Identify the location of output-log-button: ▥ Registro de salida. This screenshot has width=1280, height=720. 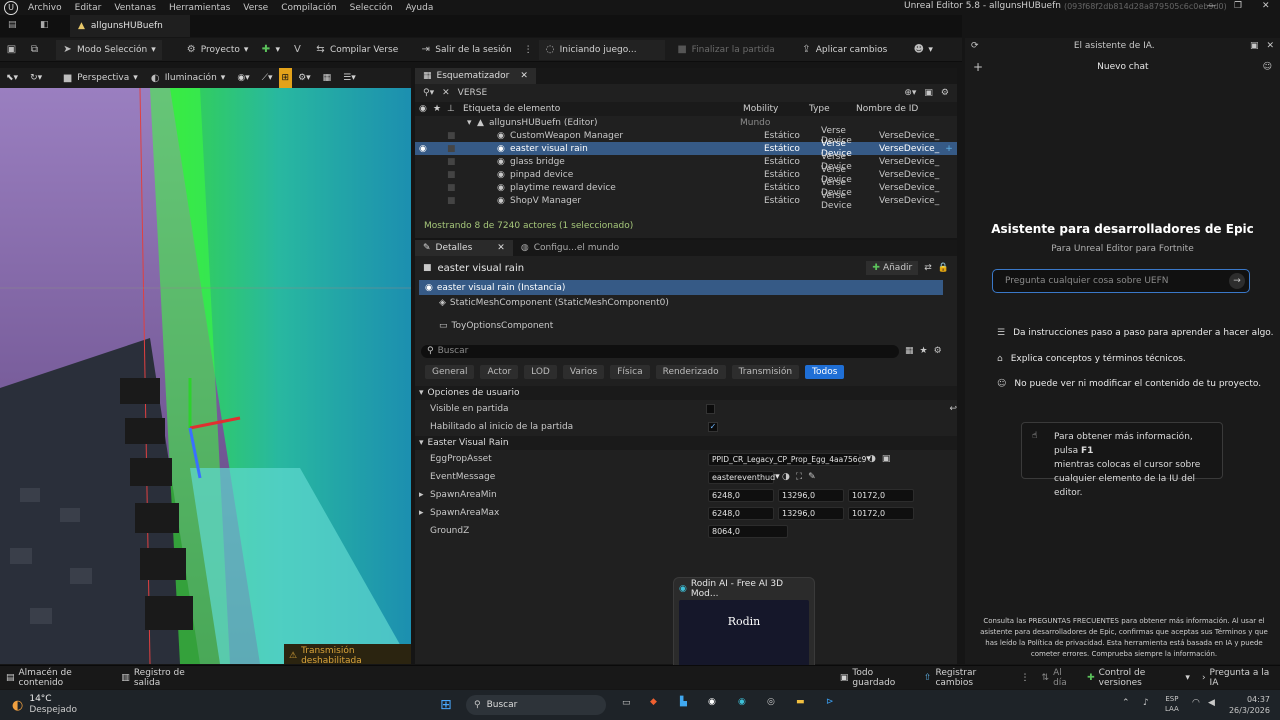
(163, 678).